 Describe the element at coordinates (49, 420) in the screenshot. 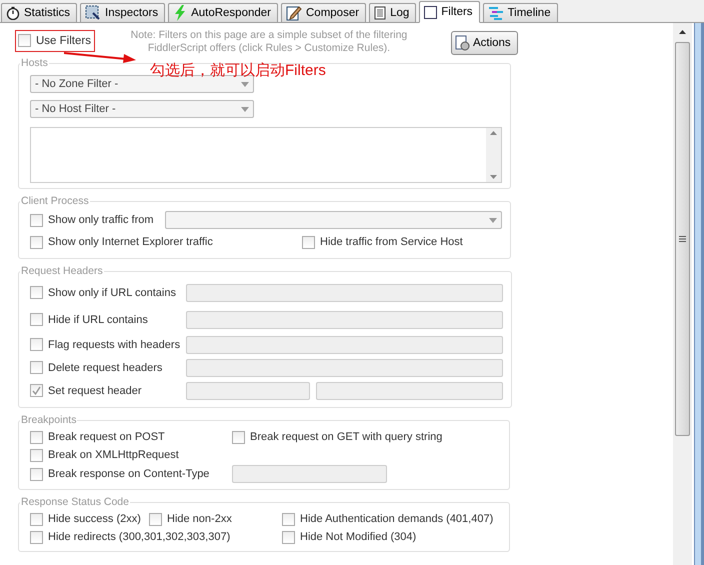

I see `group-title: Breakpoints` at that location.